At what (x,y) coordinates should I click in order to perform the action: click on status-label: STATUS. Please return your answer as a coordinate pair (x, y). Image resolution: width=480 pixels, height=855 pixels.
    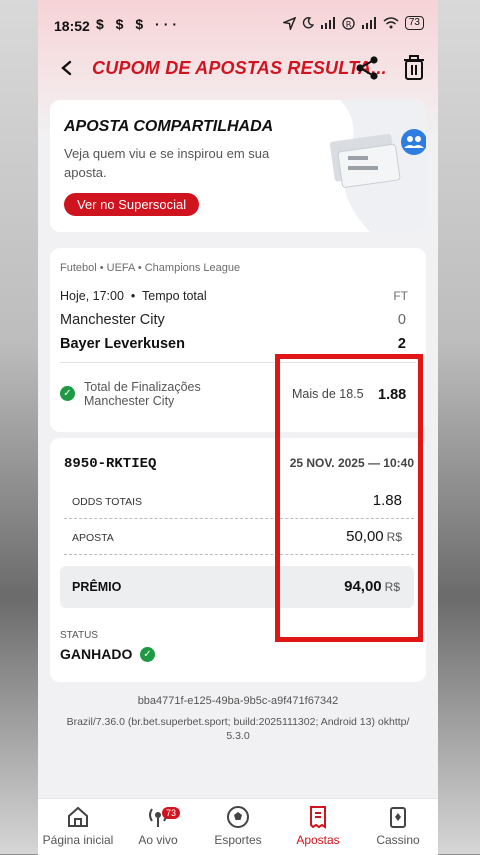
    Looking at the image, I should click on (79, 635).